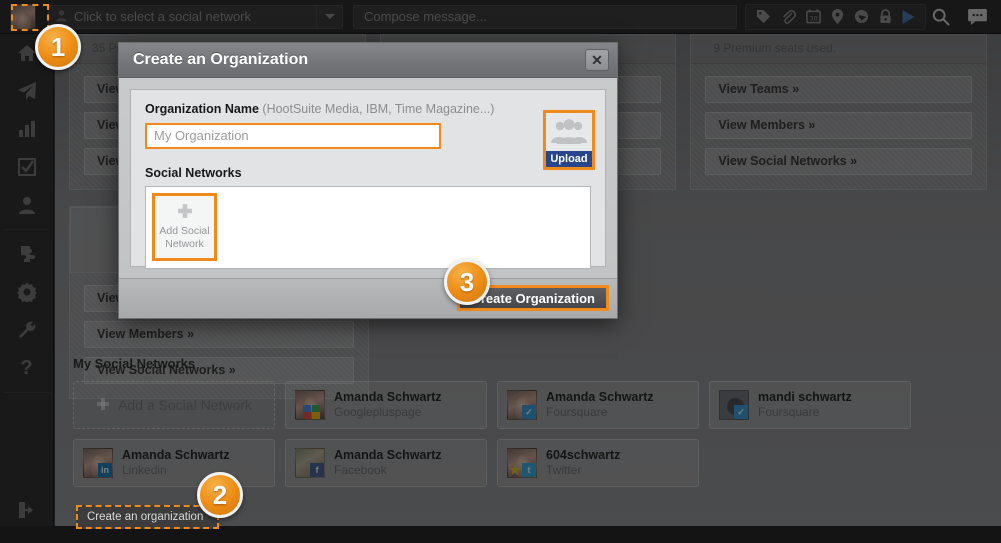  What do you see at coordinates (839, 161) in the screenshot?
I see `view-social-networks-button-3: View Social Networks »` at bounding box center [839, 161].